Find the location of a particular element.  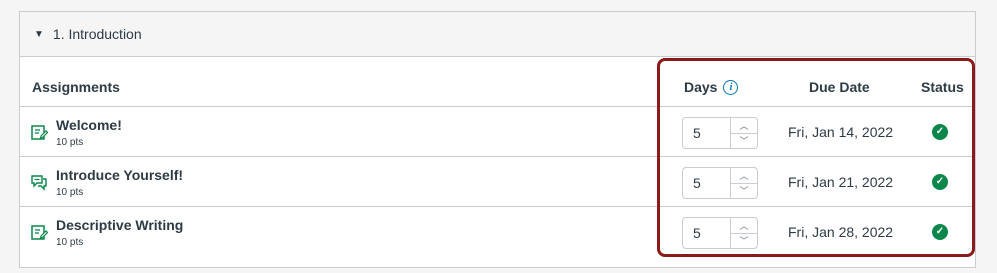

assignment-title: Introduce Yourself! is located at coordinates (119, 175).